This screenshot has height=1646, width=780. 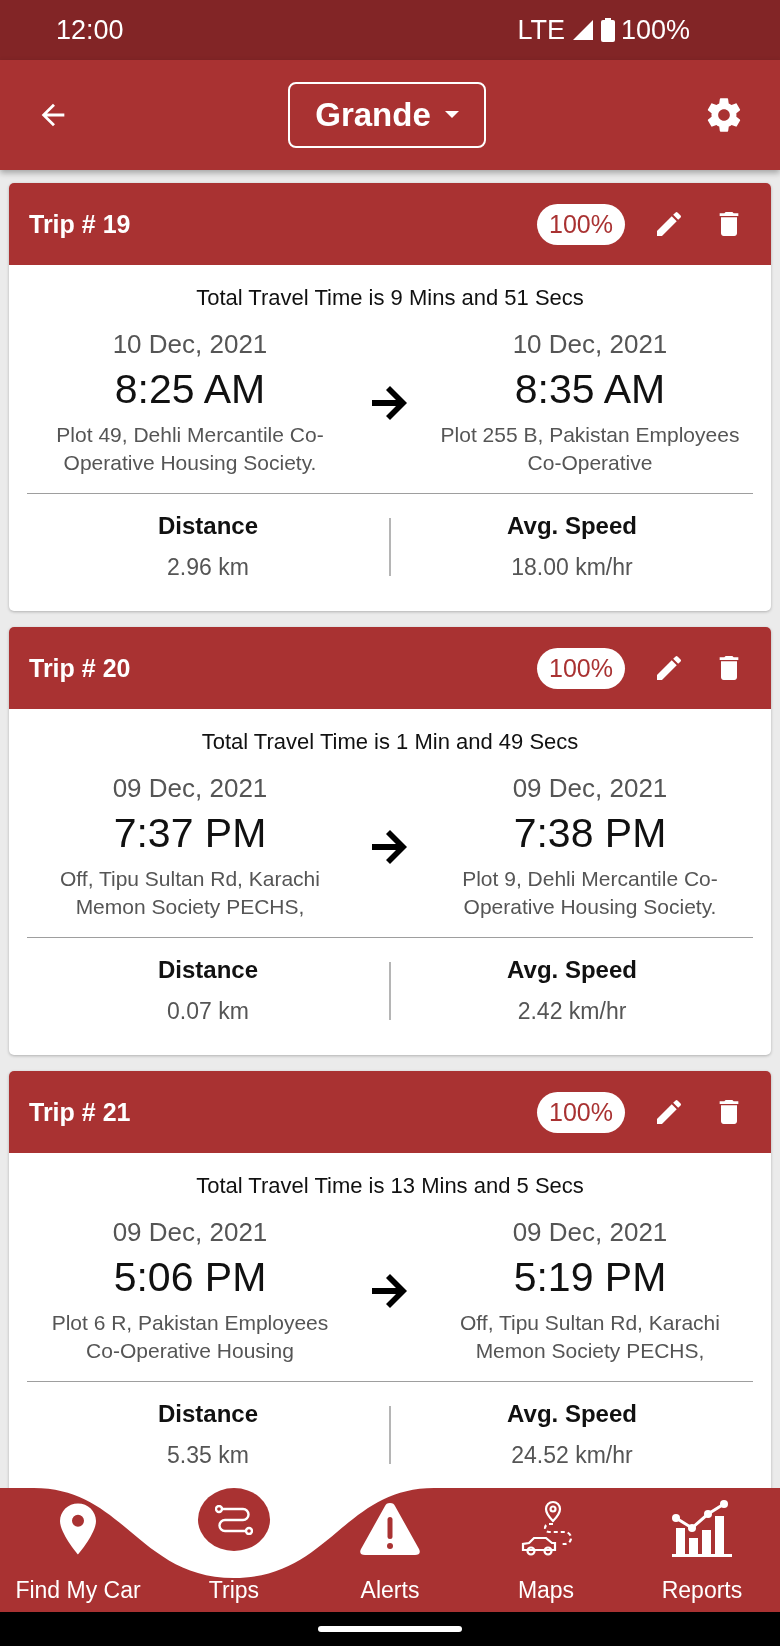 What do you see at coordinates (607, 30) in the screenshot?
I see `battery-icon` at bounding box center [607, 30].